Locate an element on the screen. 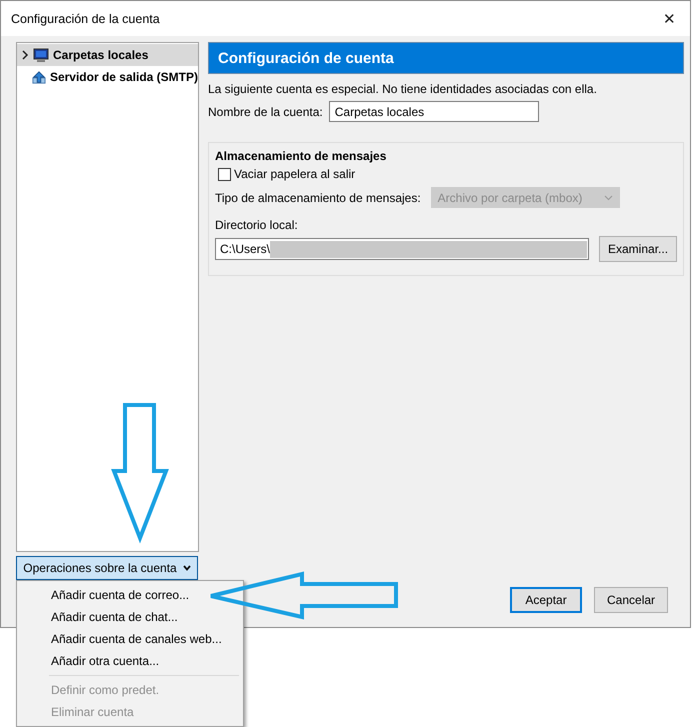  ok-button: Aceptar is located at coordinates (546, 600).